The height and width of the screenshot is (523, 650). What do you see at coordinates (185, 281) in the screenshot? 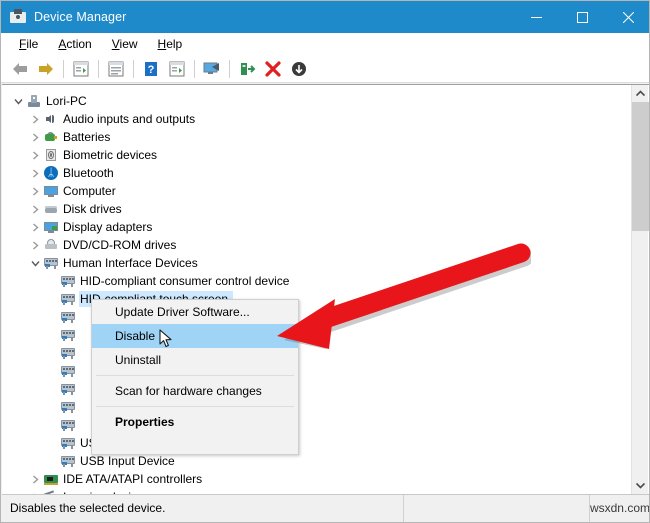
I see `tree-item-label: HID-compliant consumer control device` at bounding box center [185, 281].